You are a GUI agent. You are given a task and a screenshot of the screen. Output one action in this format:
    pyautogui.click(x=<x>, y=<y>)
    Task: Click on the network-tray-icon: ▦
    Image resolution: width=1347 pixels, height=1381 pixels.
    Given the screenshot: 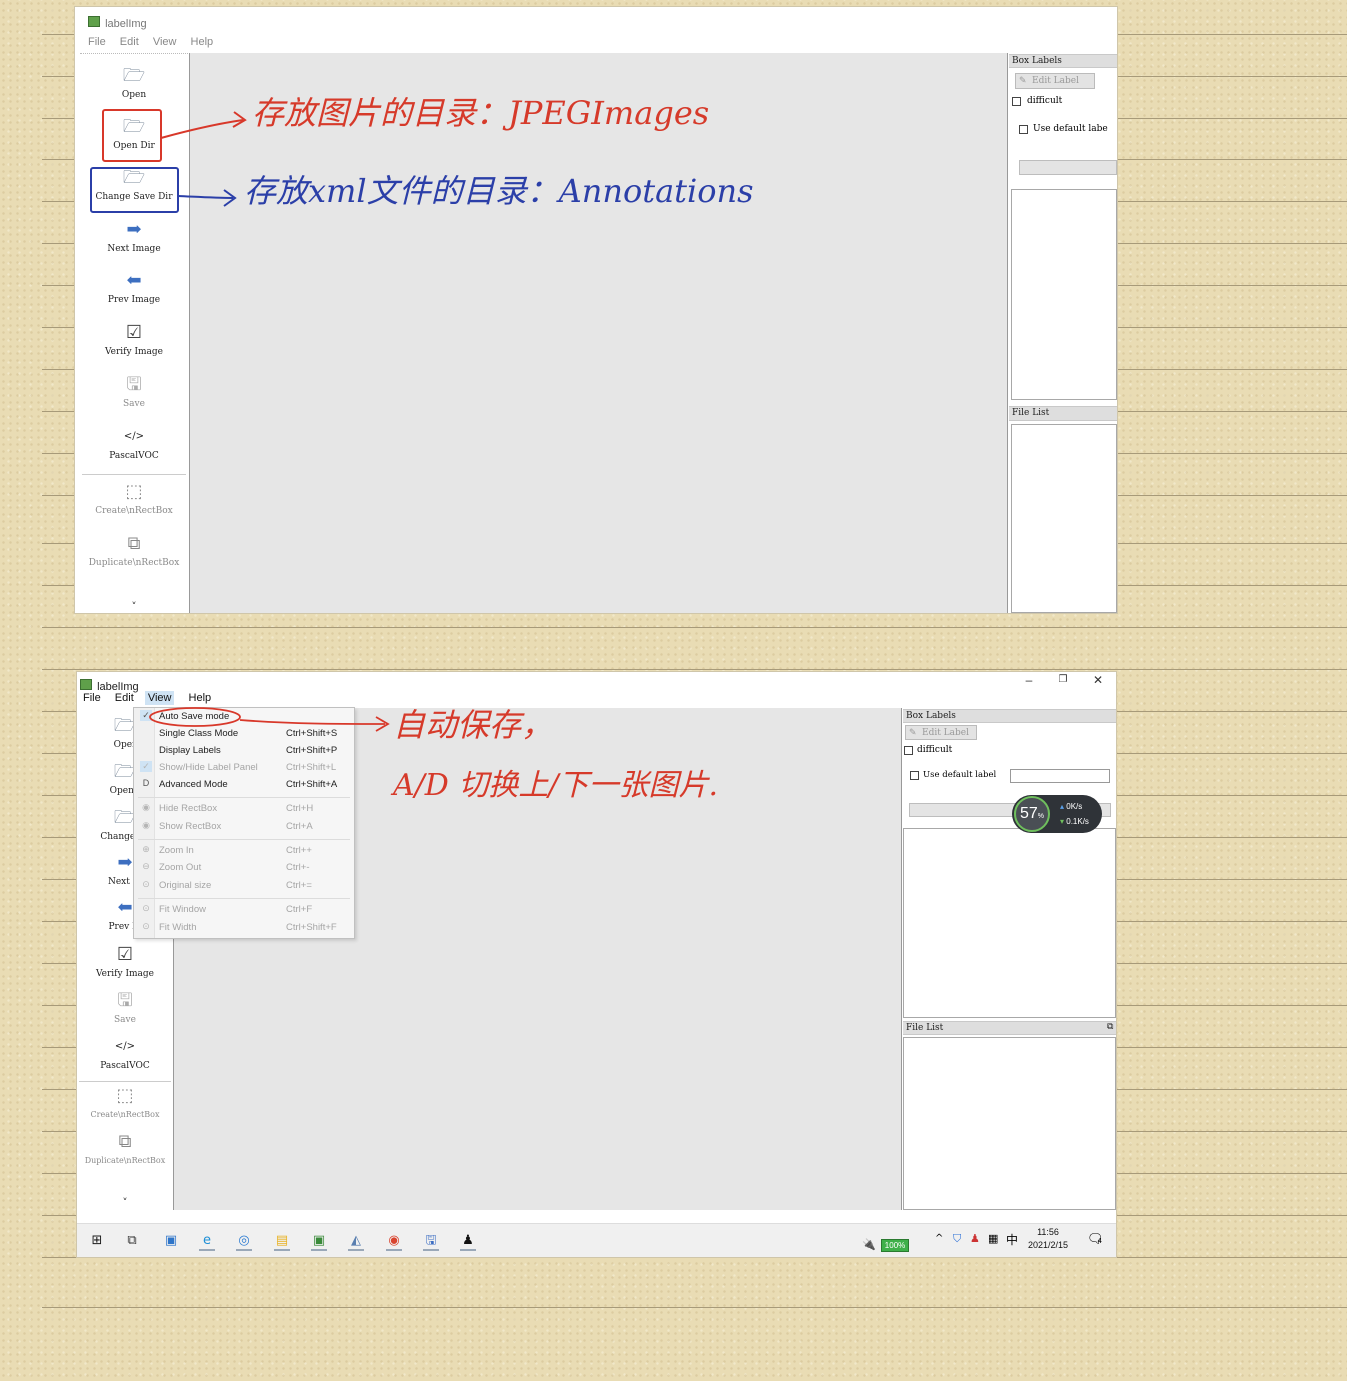 What is the action you would take?
    pyautogui.click(x=993, y=1238)
    